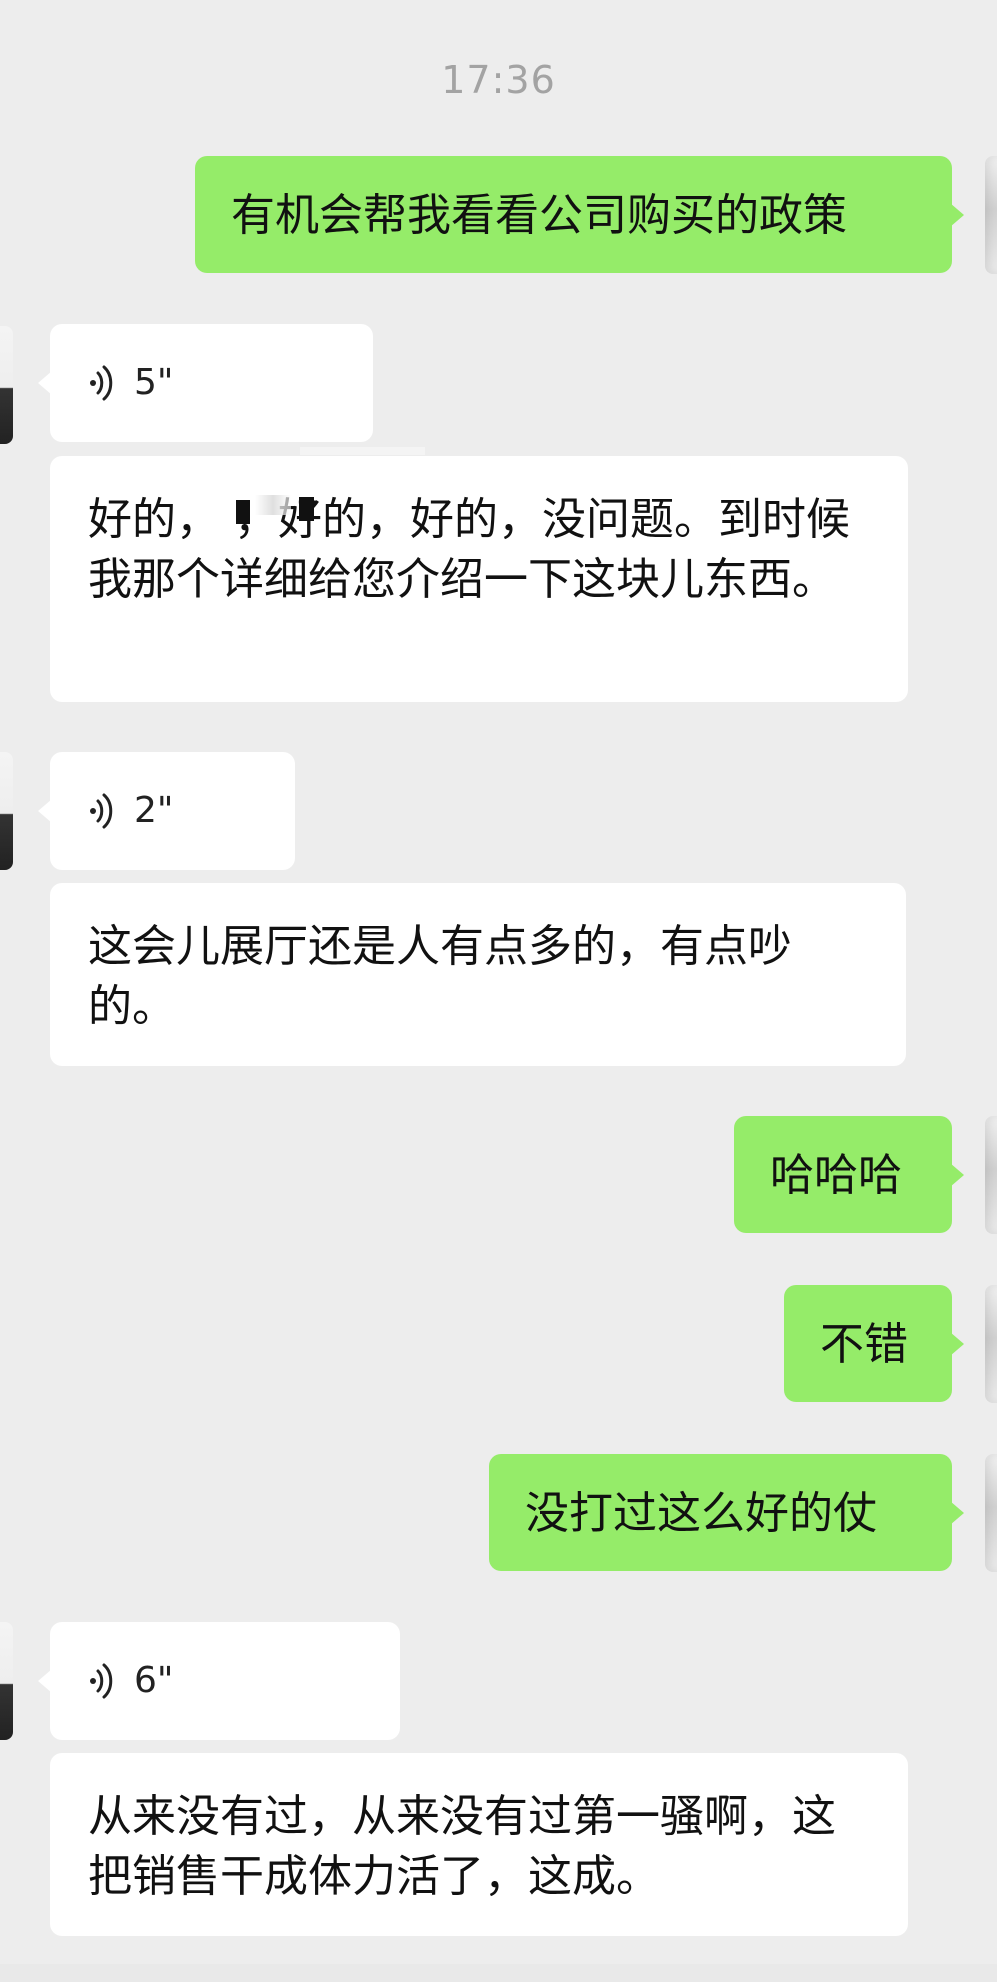  What do you see at coordinates (462, 1846) in the screenshot?
I see `message-text: 从来没有过，从来没有过第一骚啊，这把销售干成体力活了，这成。` at bounding box center [462, 1846].